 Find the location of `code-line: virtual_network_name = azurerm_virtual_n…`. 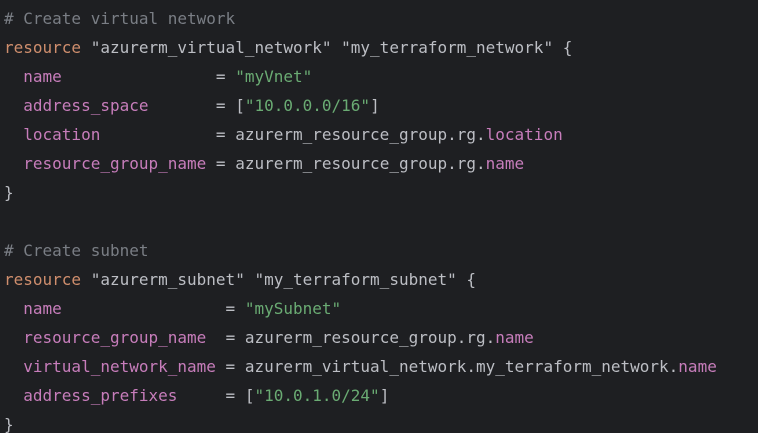

code-line: virtual_network_name = azurerm_virtual_n… is located at coordinates (360, 366).